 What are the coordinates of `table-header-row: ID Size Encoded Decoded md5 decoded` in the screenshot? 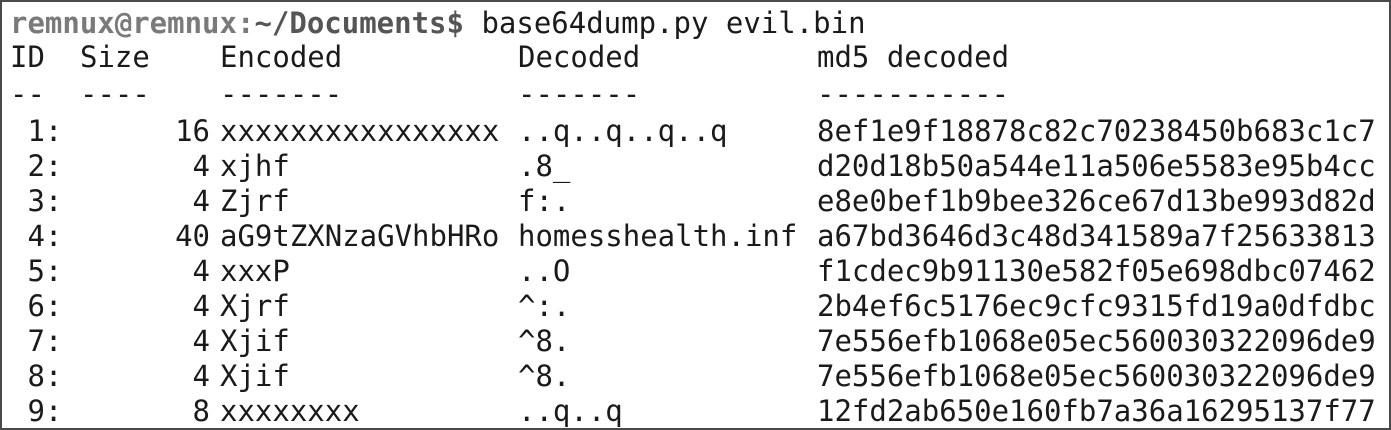 It's located at (695, 57).